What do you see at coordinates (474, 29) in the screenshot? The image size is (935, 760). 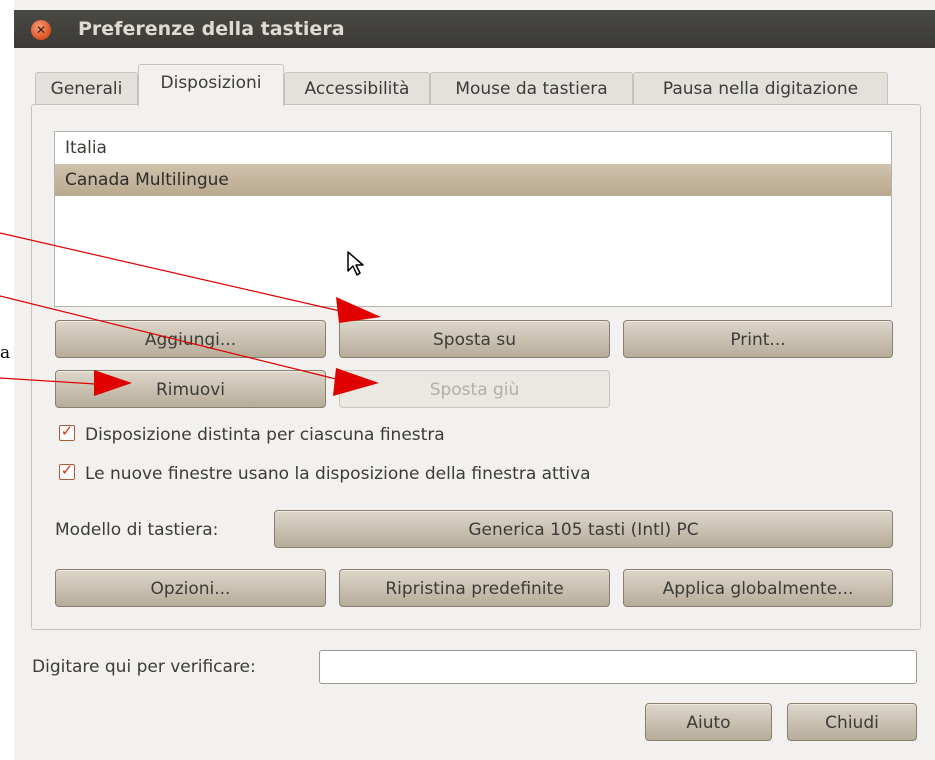 I see `title-bar: ✕ Preferenze della tastiera` at bounding box center [474, 29].